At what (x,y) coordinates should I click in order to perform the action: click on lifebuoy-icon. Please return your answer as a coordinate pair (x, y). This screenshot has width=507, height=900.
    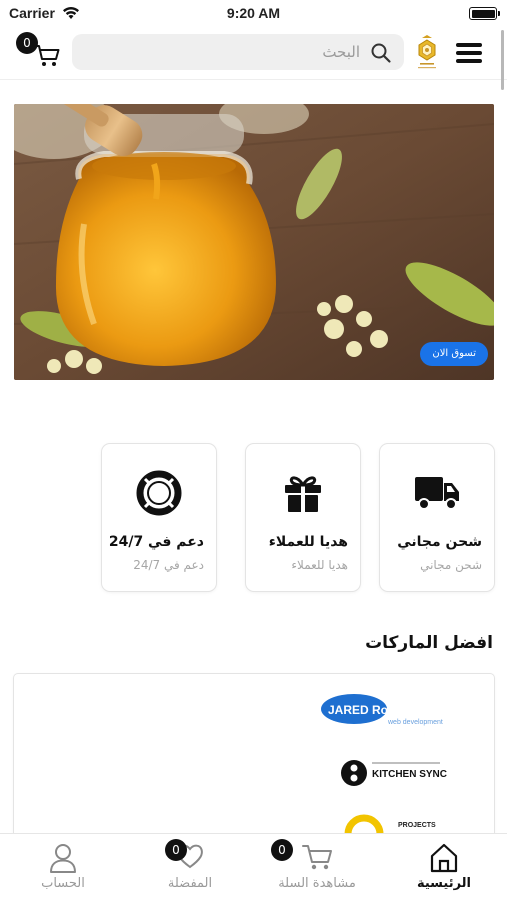
    Looking at the image, I should click on (159, 493).